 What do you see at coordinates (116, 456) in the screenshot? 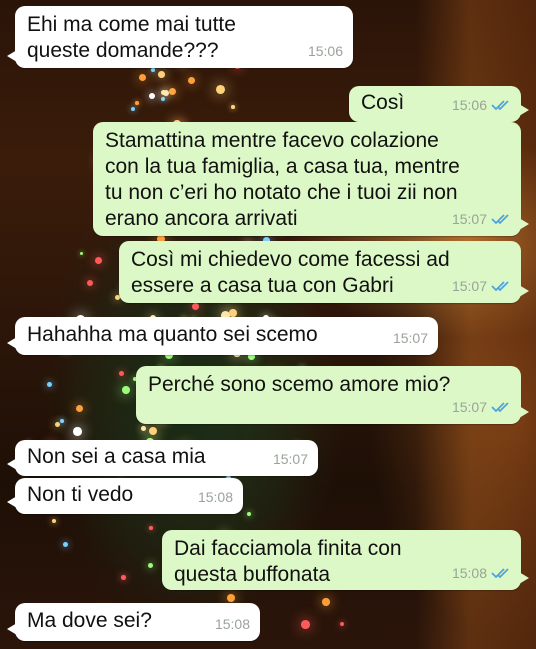
I see `message-text: Non sei a casa mia` at bounding box center [116, 456].